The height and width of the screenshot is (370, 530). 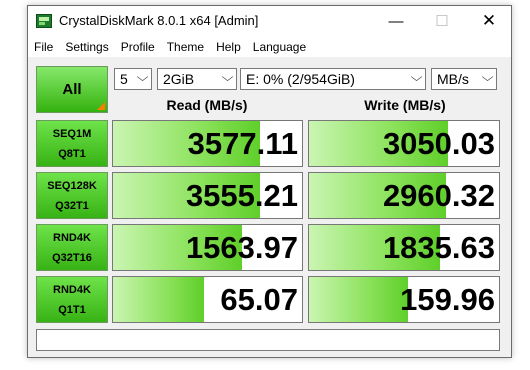 What do you see at coordinates (197, 79) in the screenshot?
I see `test-size-select: 2GiB ⌵` at bounding box center [197, 79].